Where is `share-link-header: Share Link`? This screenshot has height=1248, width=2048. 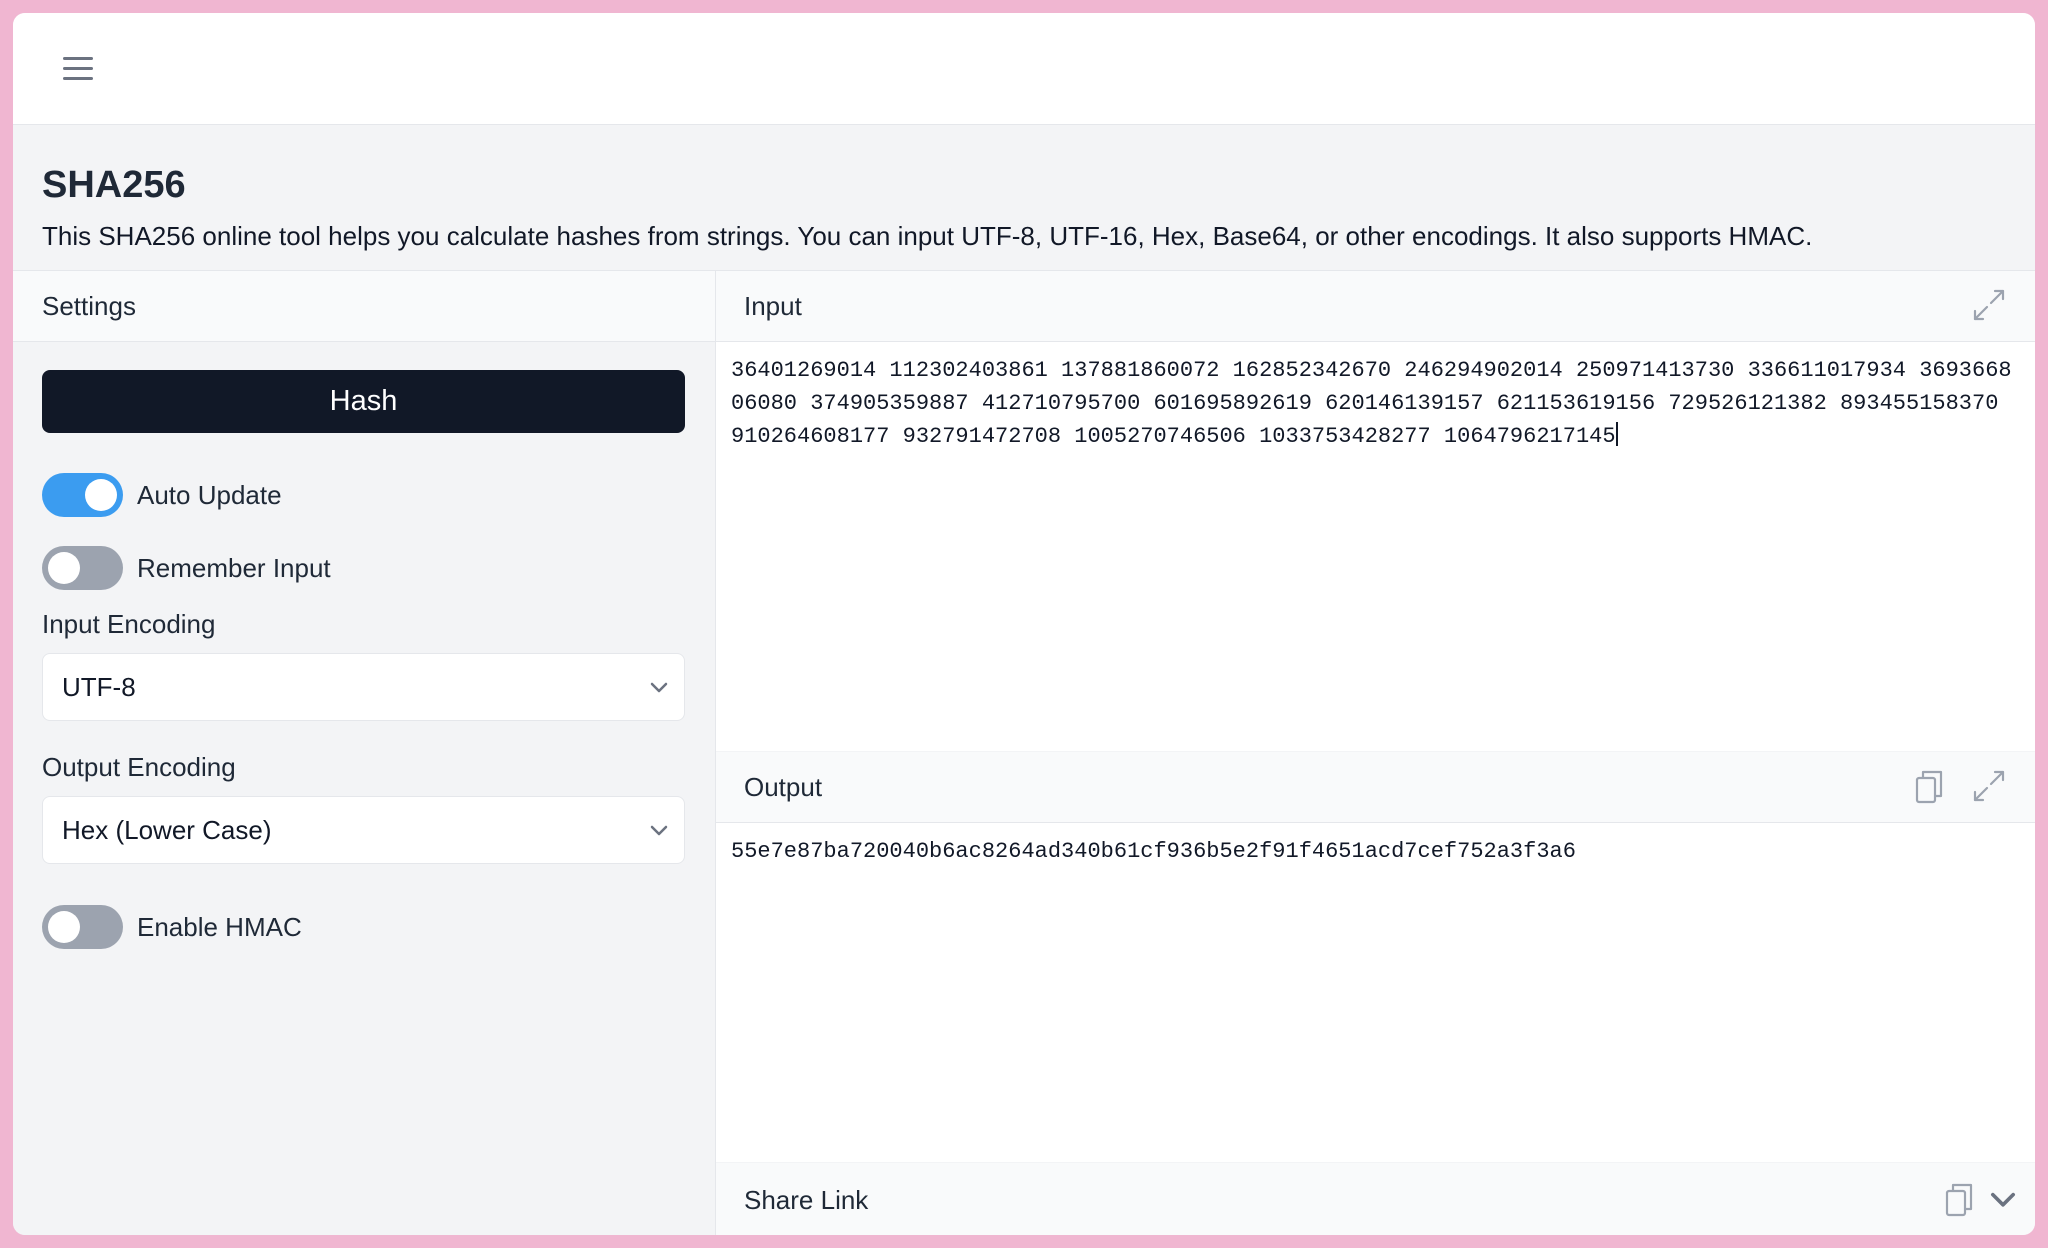 share-link-header: Share Link is located at coordinates (1375, 1199).